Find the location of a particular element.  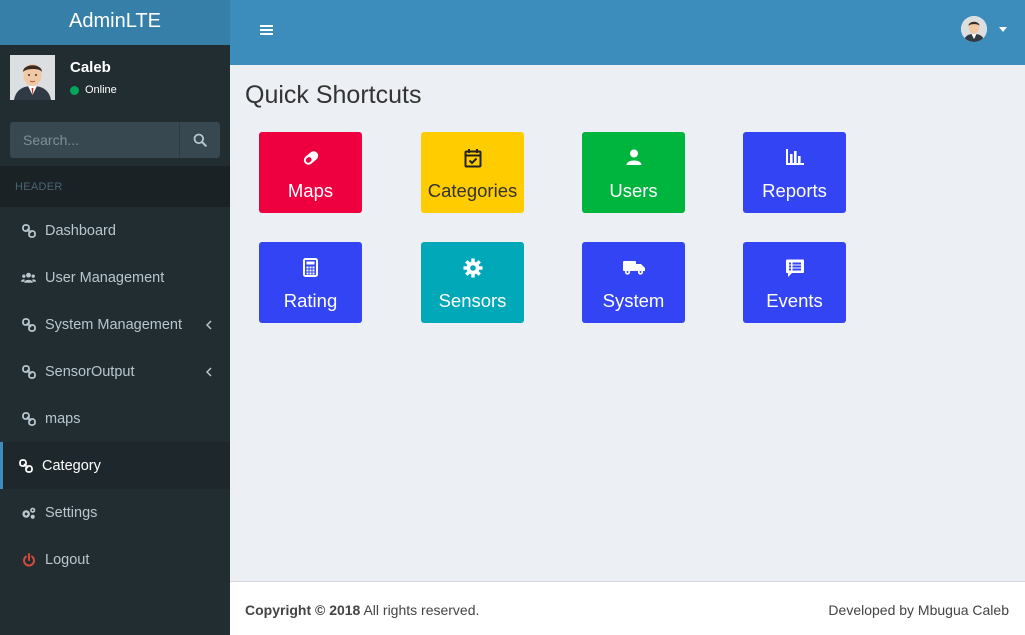

search-icon is located at coordinates (200, 140).